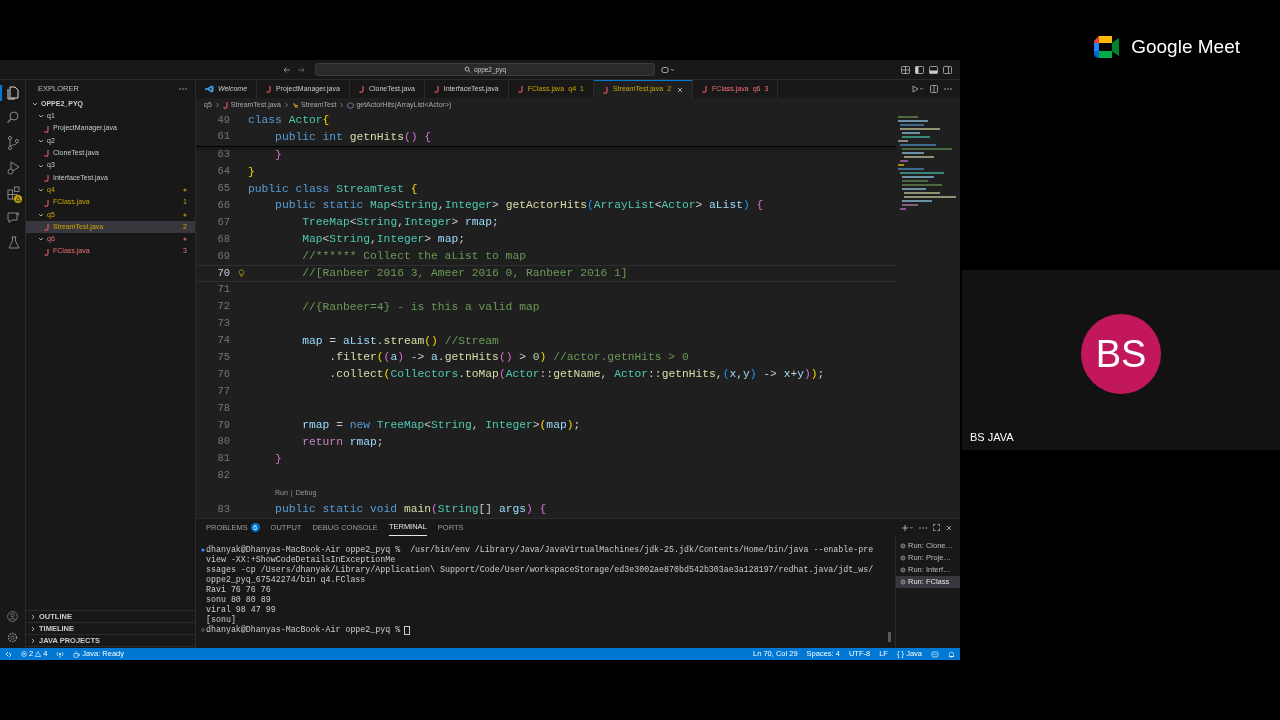  What do you see at coordinates (934, 89) in the screenshot?
I see `split-editor-icon` at bounding box center [934, 89].